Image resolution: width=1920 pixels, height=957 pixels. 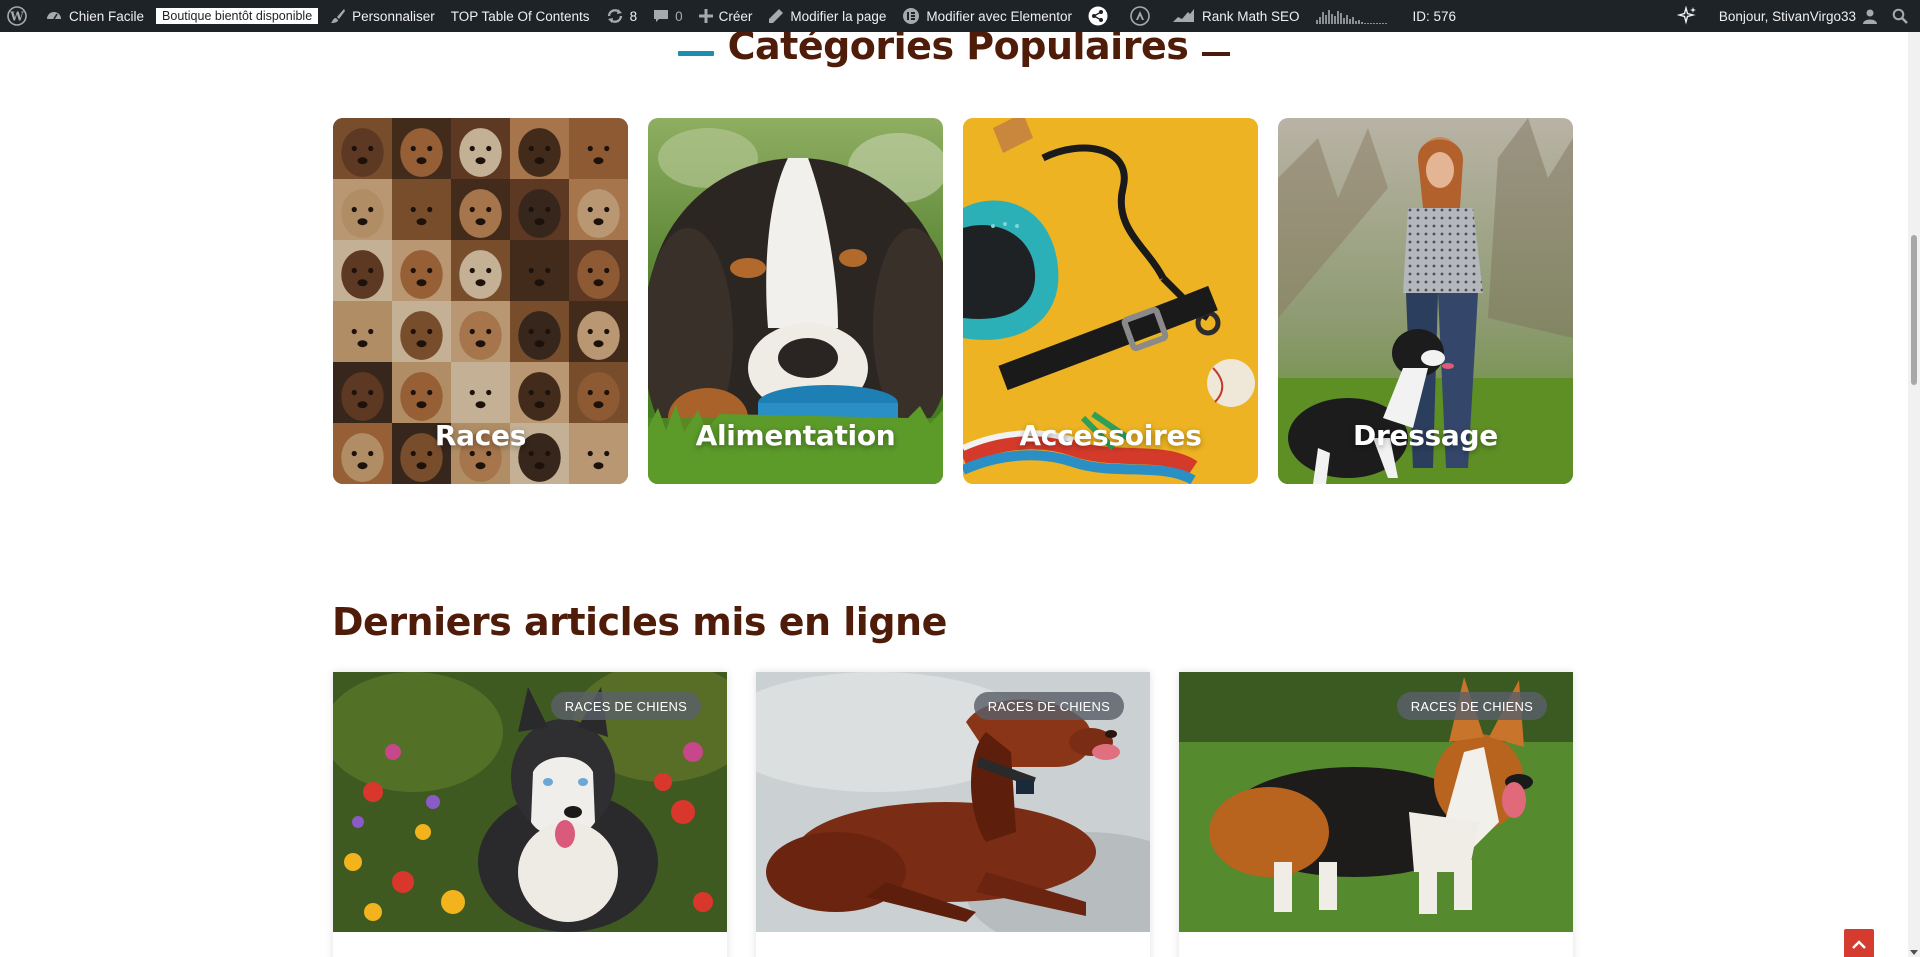 I want to click on categories-heading: Catégories Populaires, so click(x=954, y=51).